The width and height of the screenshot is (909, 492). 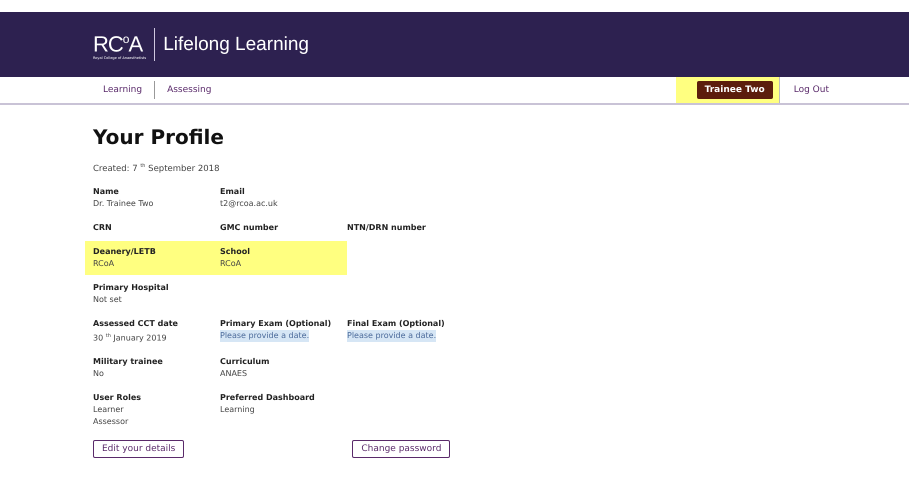 I want to click on created-date: Created: 7 $^{th}$ September 2018, so click(x=156, y=168).